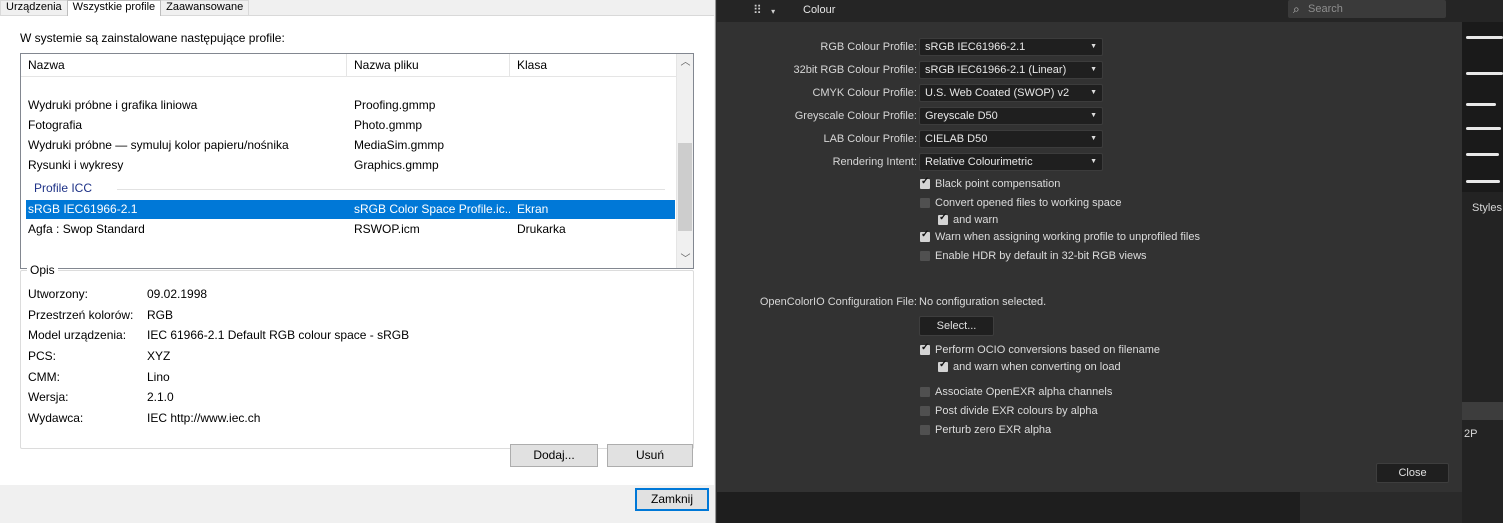  Describe the element at coordinates (1110, 11) in the screenshot. I see `preferences-topbar: ⠿ ▾ Colour ⌕ Search` at that location.